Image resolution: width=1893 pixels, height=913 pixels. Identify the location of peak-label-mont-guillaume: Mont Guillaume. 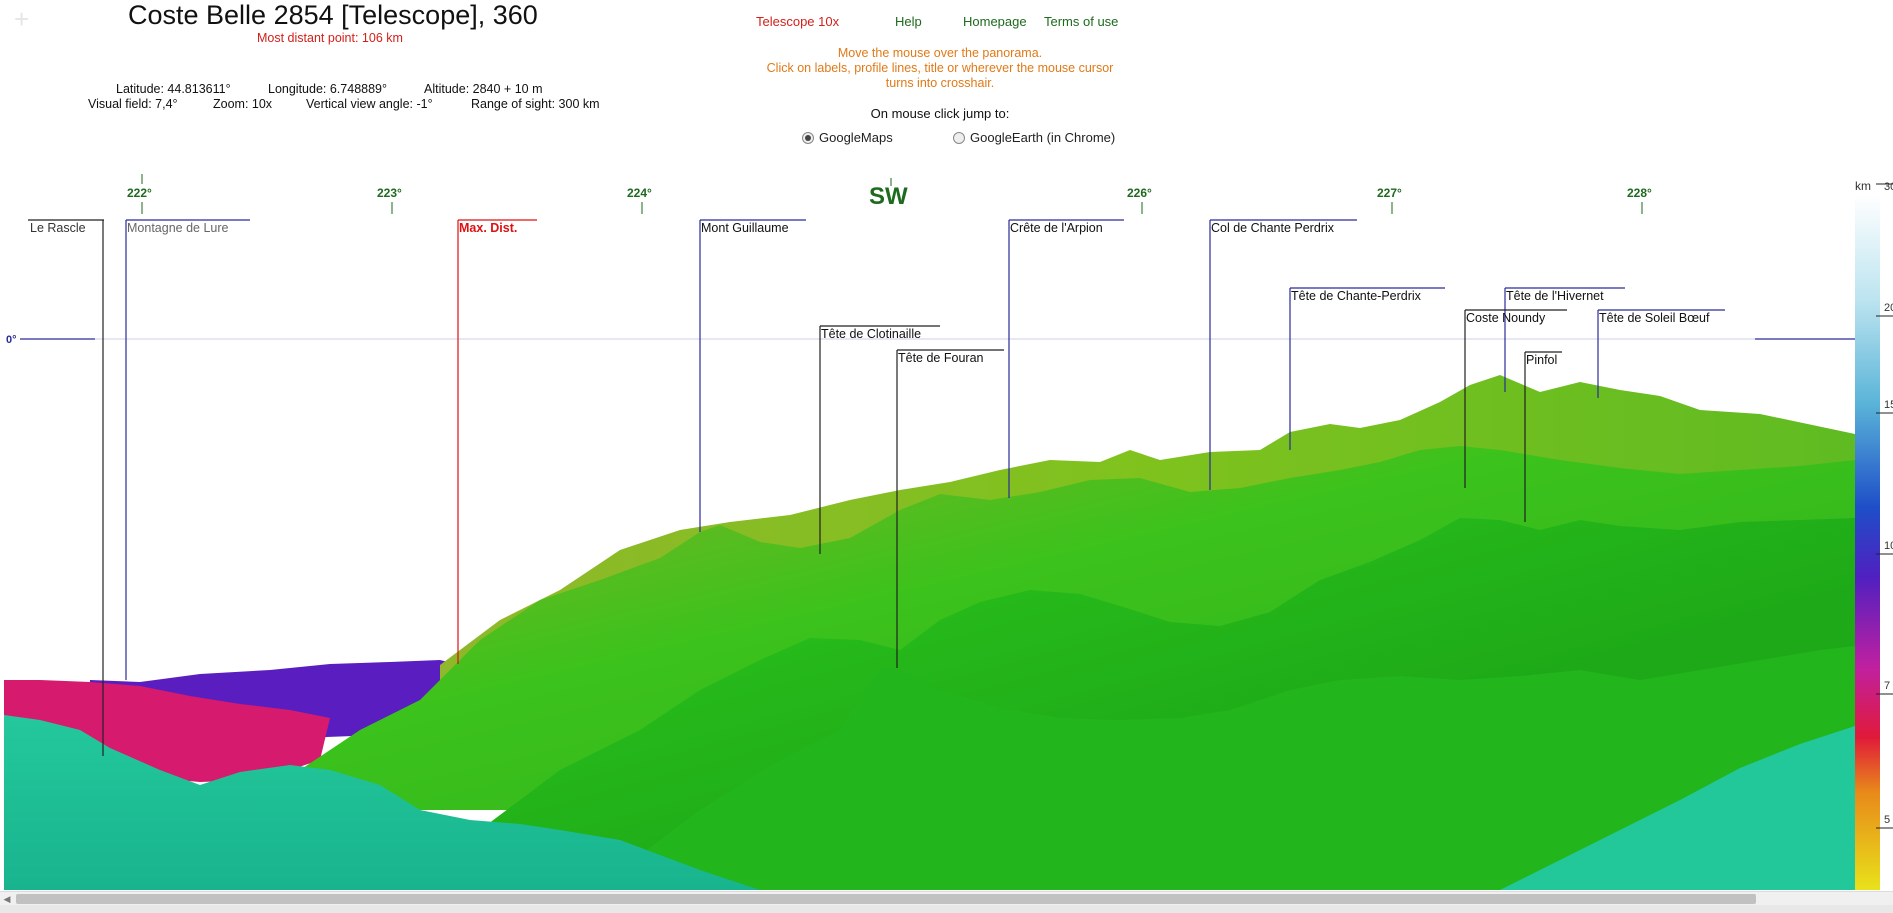
(745, 228).